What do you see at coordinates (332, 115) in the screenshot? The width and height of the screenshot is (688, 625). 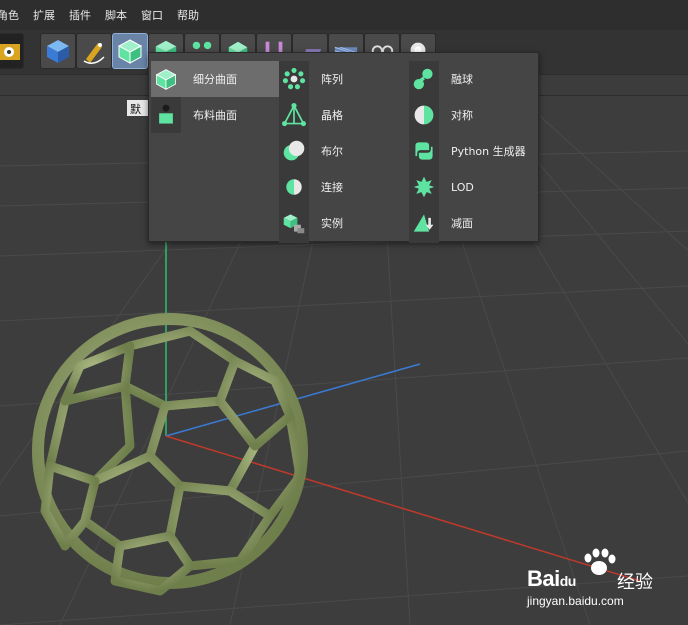 I see `menu-item-label: 晶格` at bounding box center [332, 115].